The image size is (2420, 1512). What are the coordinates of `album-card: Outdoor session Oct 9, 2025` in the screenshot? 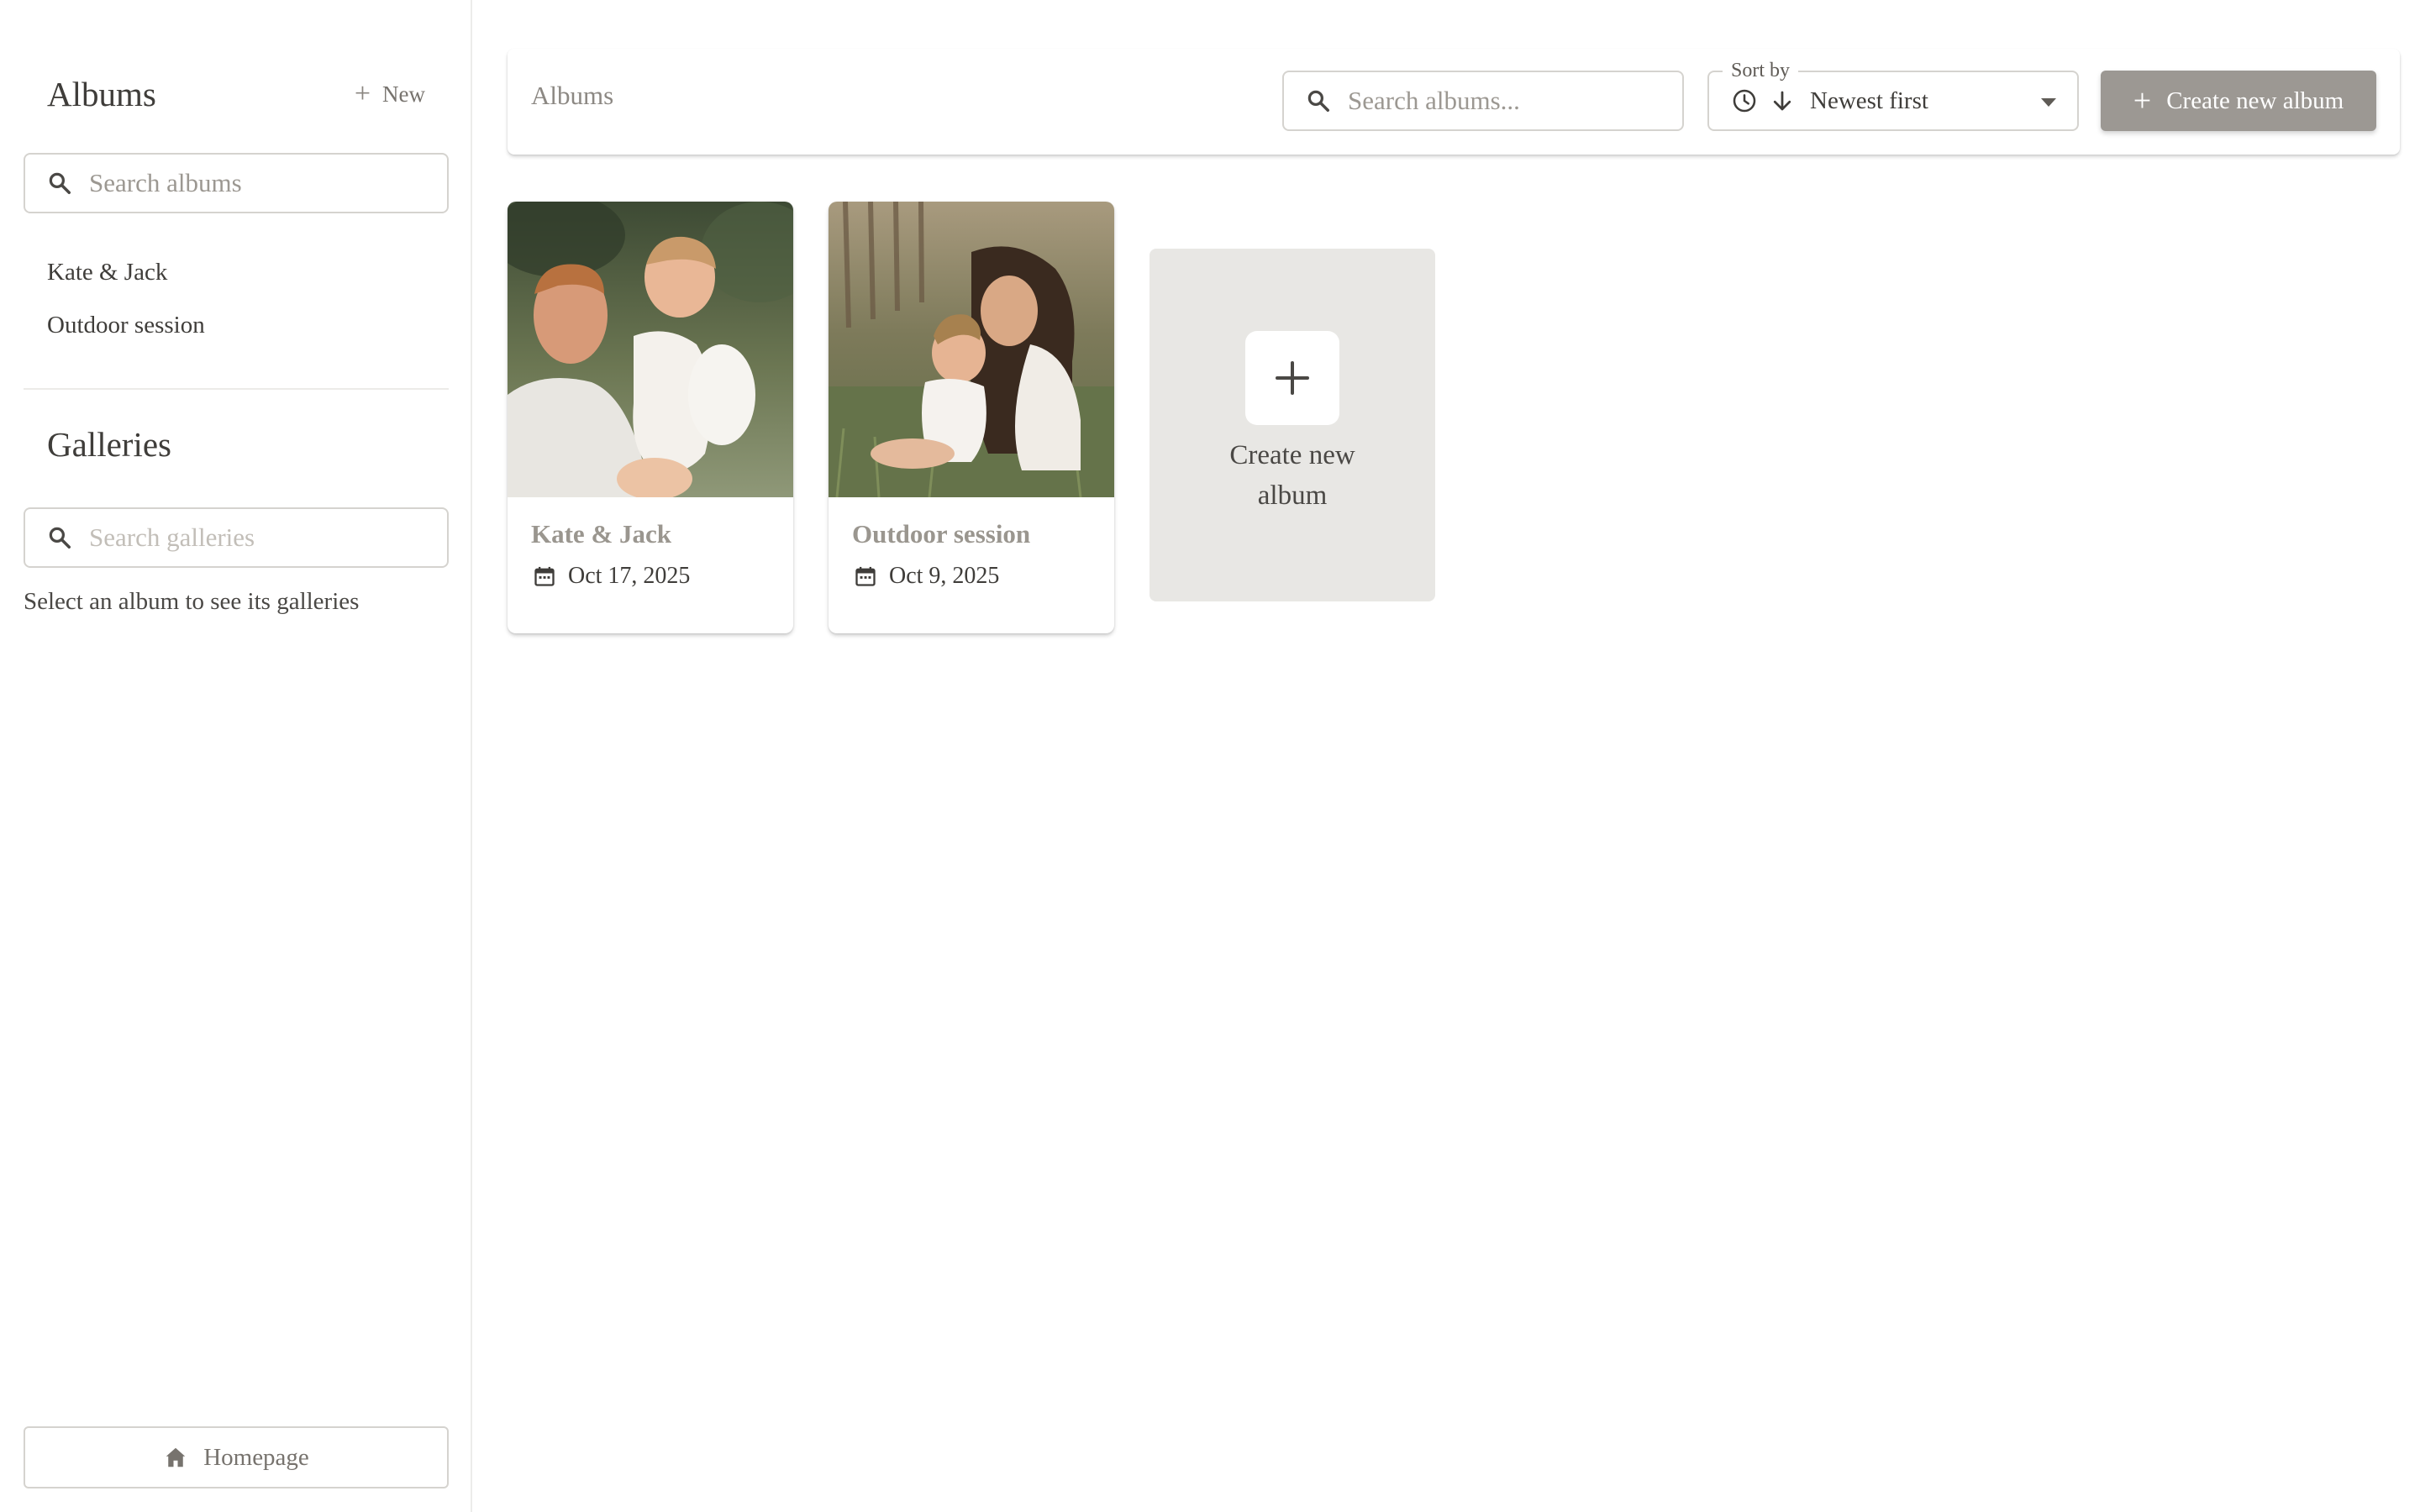 It's located at (971, 417).